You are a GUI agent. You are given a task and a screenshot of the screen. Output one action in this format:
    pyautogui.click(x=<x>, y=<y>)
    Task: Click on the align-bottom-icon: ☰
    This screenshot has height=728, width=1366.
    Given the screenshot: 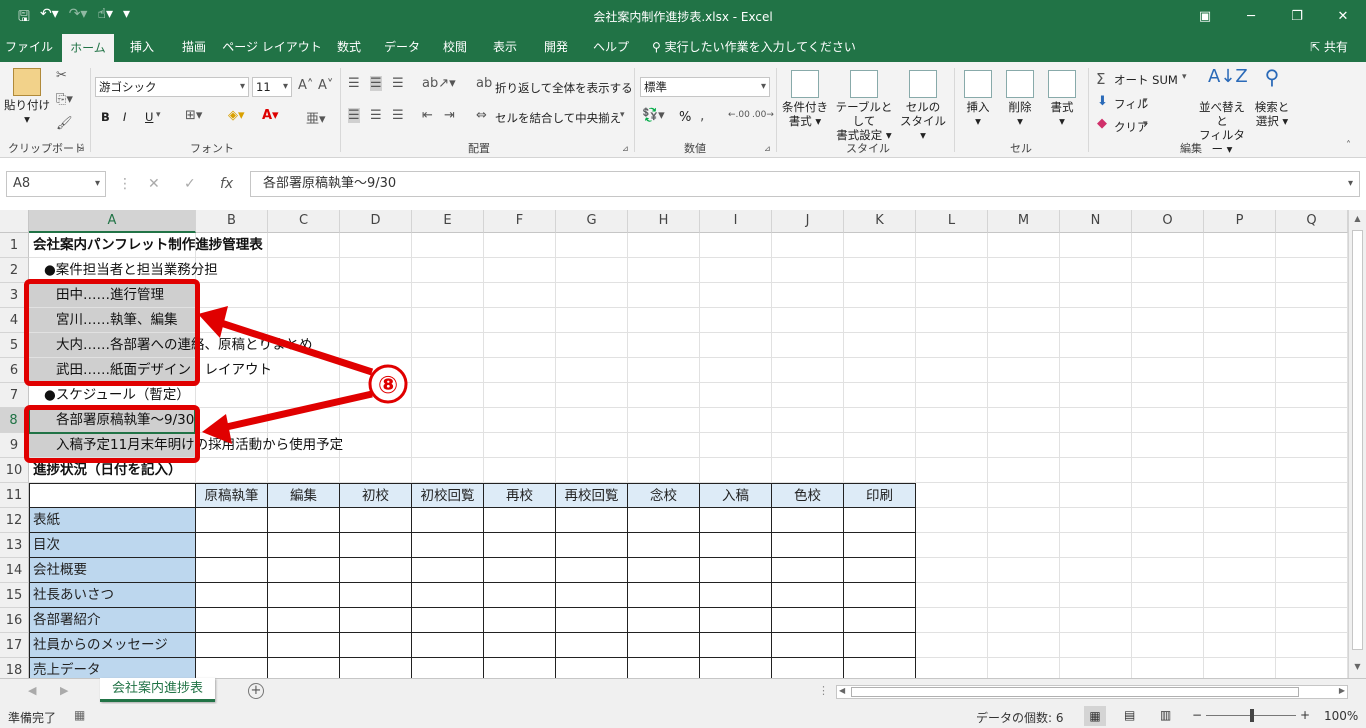 What is the action you would take?
    pyautogui.click(x=398, y=83)
    